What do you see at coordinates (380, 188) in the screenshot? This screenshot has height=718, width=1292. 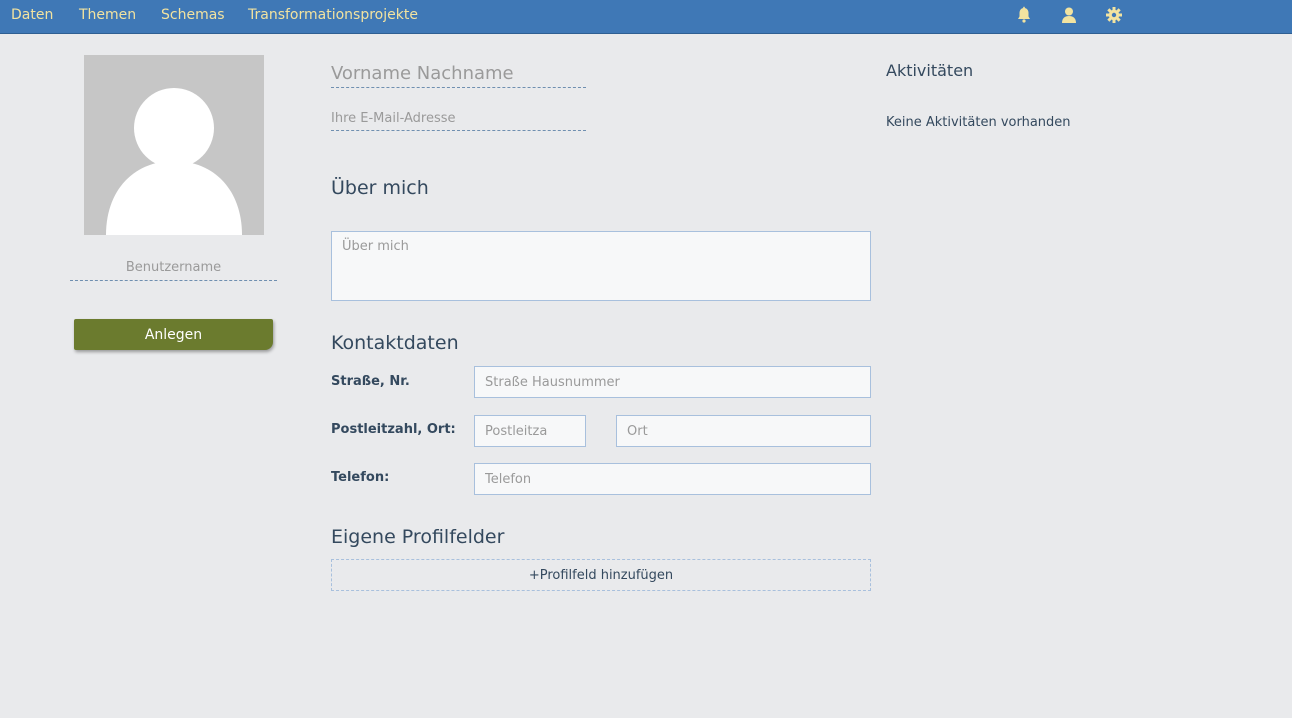 I see `about-heading: Über mich` at bounding box center [380, 188].